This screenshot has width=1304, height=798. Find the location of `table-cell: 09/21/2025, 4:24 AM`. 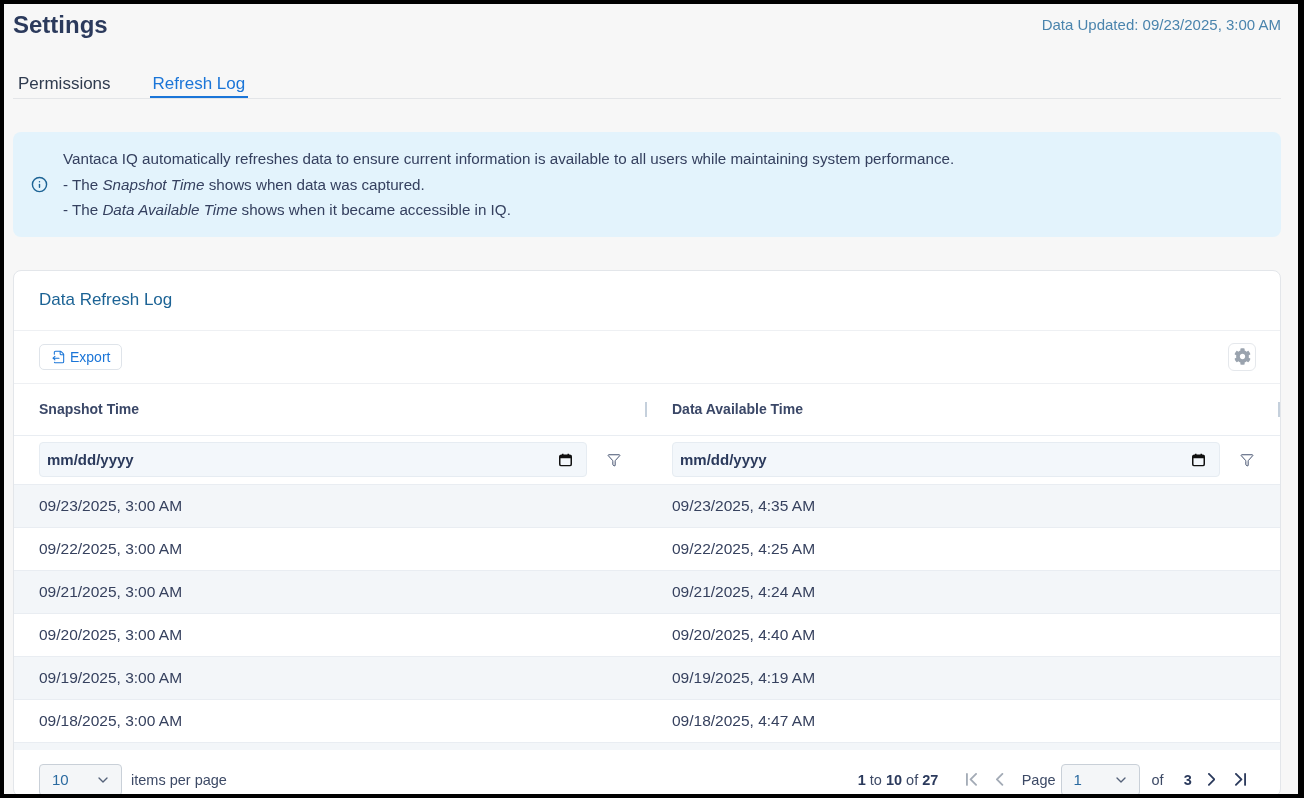

table-cell: 09/21/2025, 4:24 AM is located at coordinates (744, 591).